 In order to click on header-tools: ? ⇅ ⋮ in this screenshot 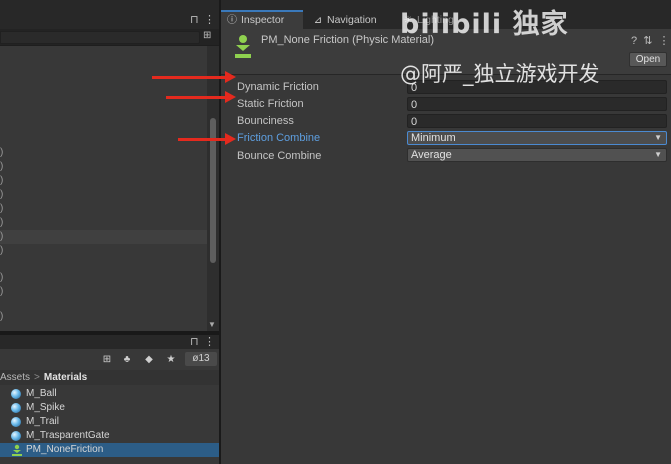, I will do `click(650, 40)`.